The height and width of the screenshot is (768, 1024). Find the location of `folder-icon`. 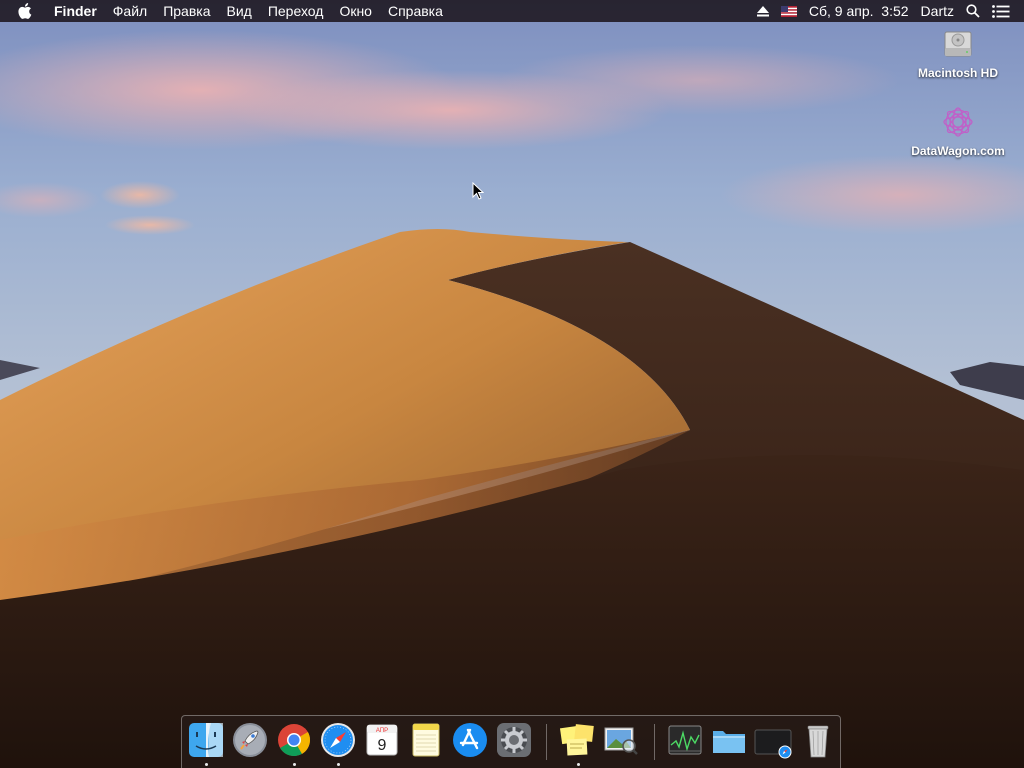

folder-icon is located at coordinates (729, 742).